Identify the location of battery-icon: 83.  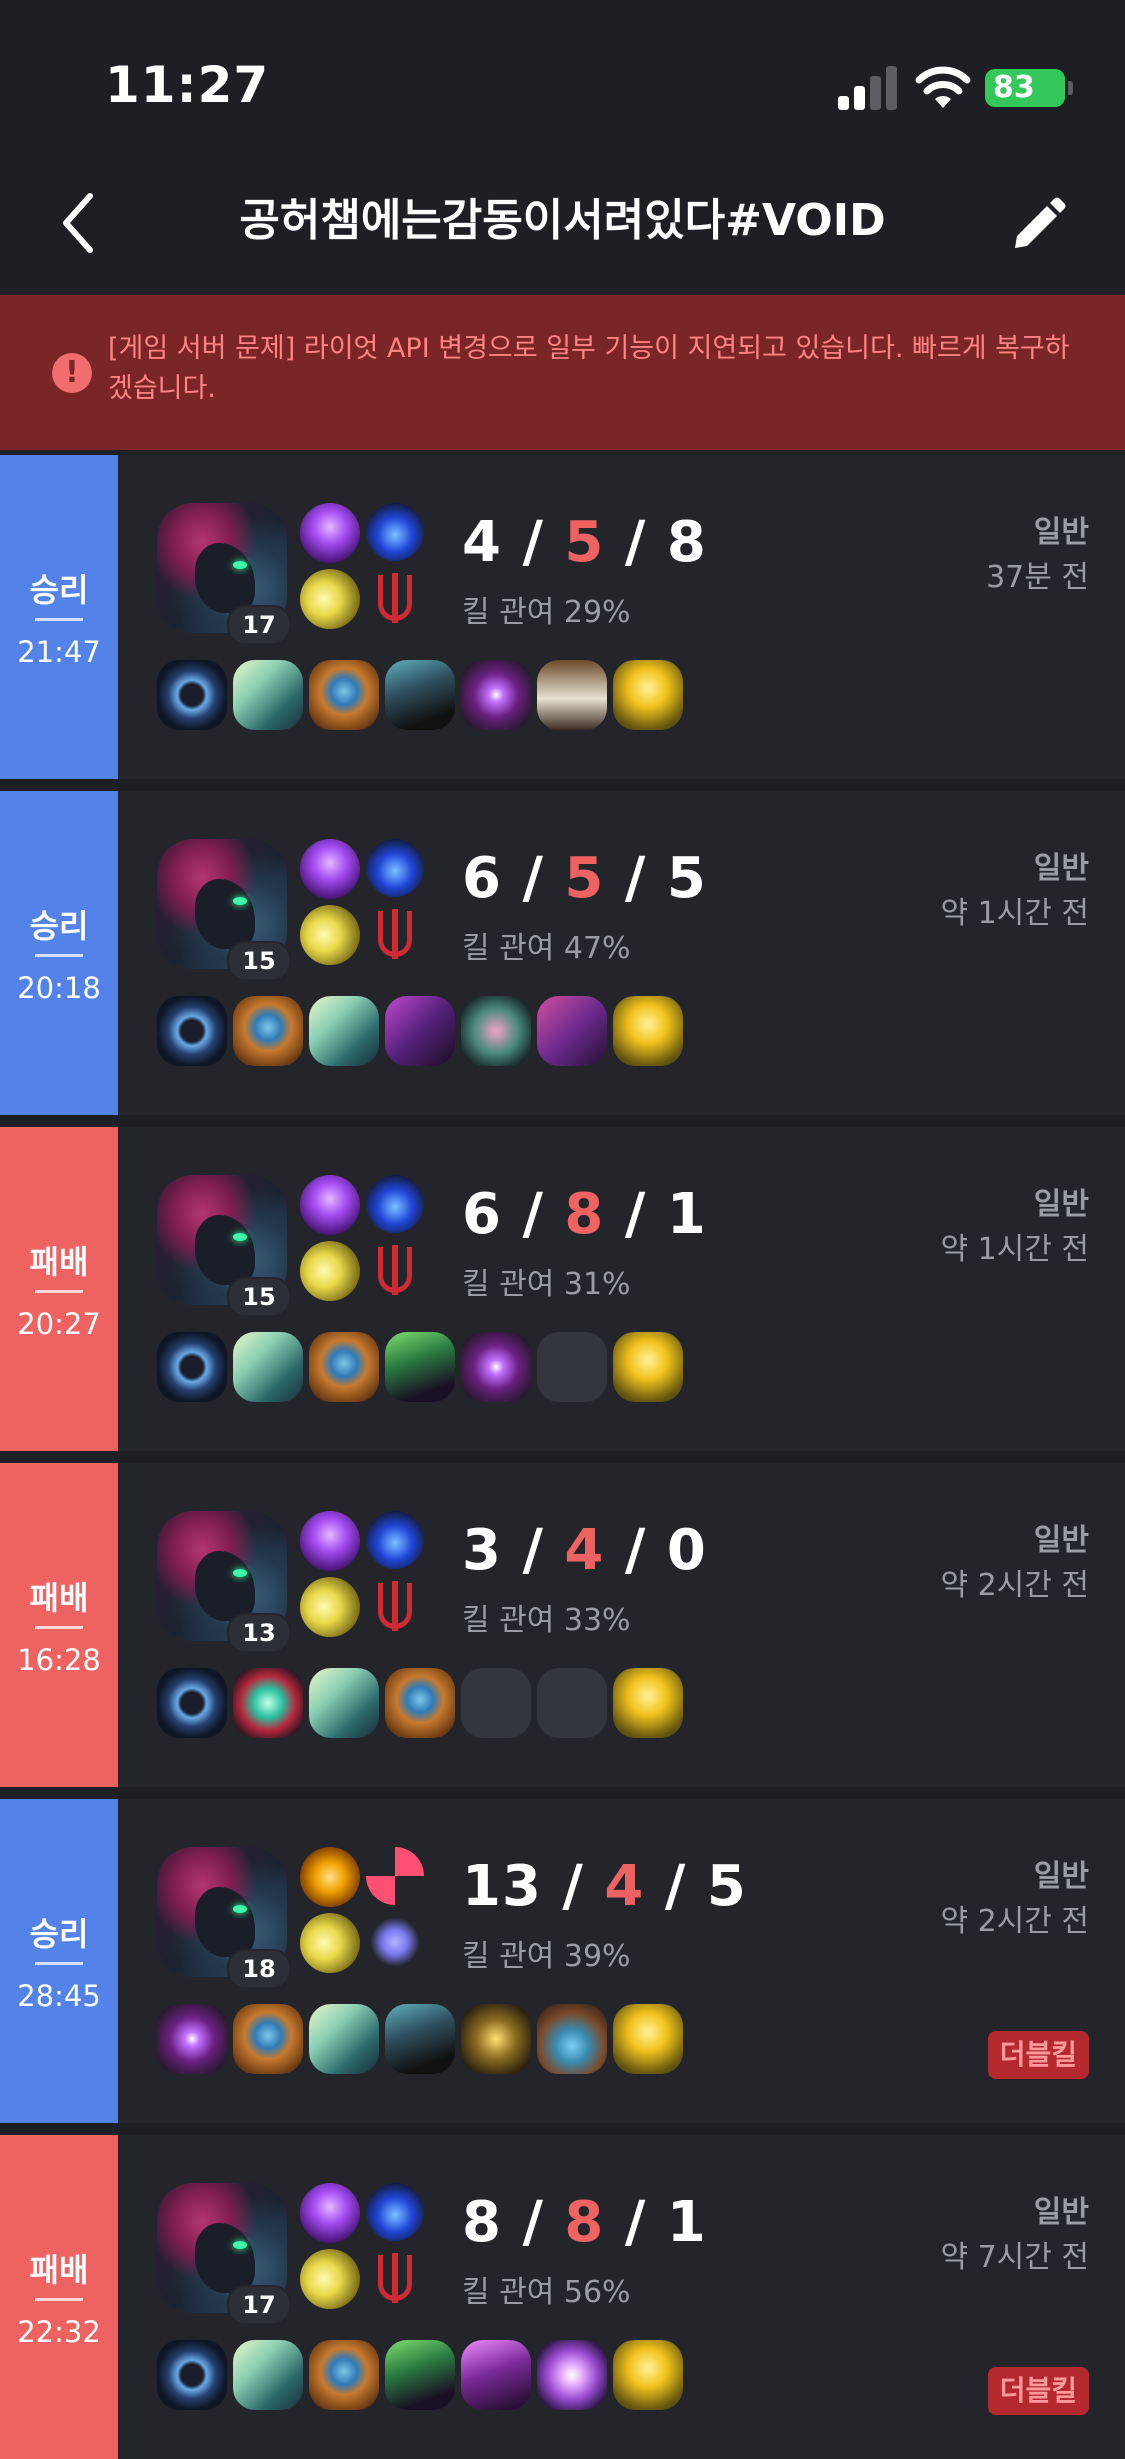
(1029, 88).